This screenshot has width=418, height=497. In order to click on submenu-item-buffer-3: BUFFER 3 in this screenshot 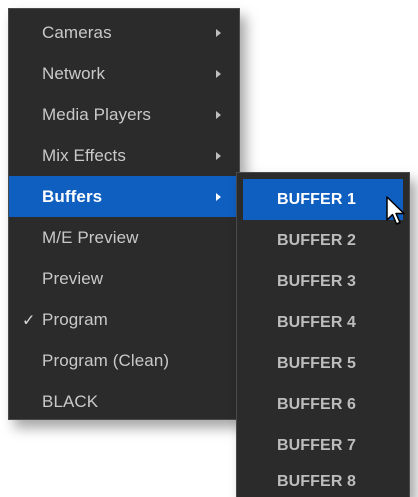, I will do `click(323, 281)`.